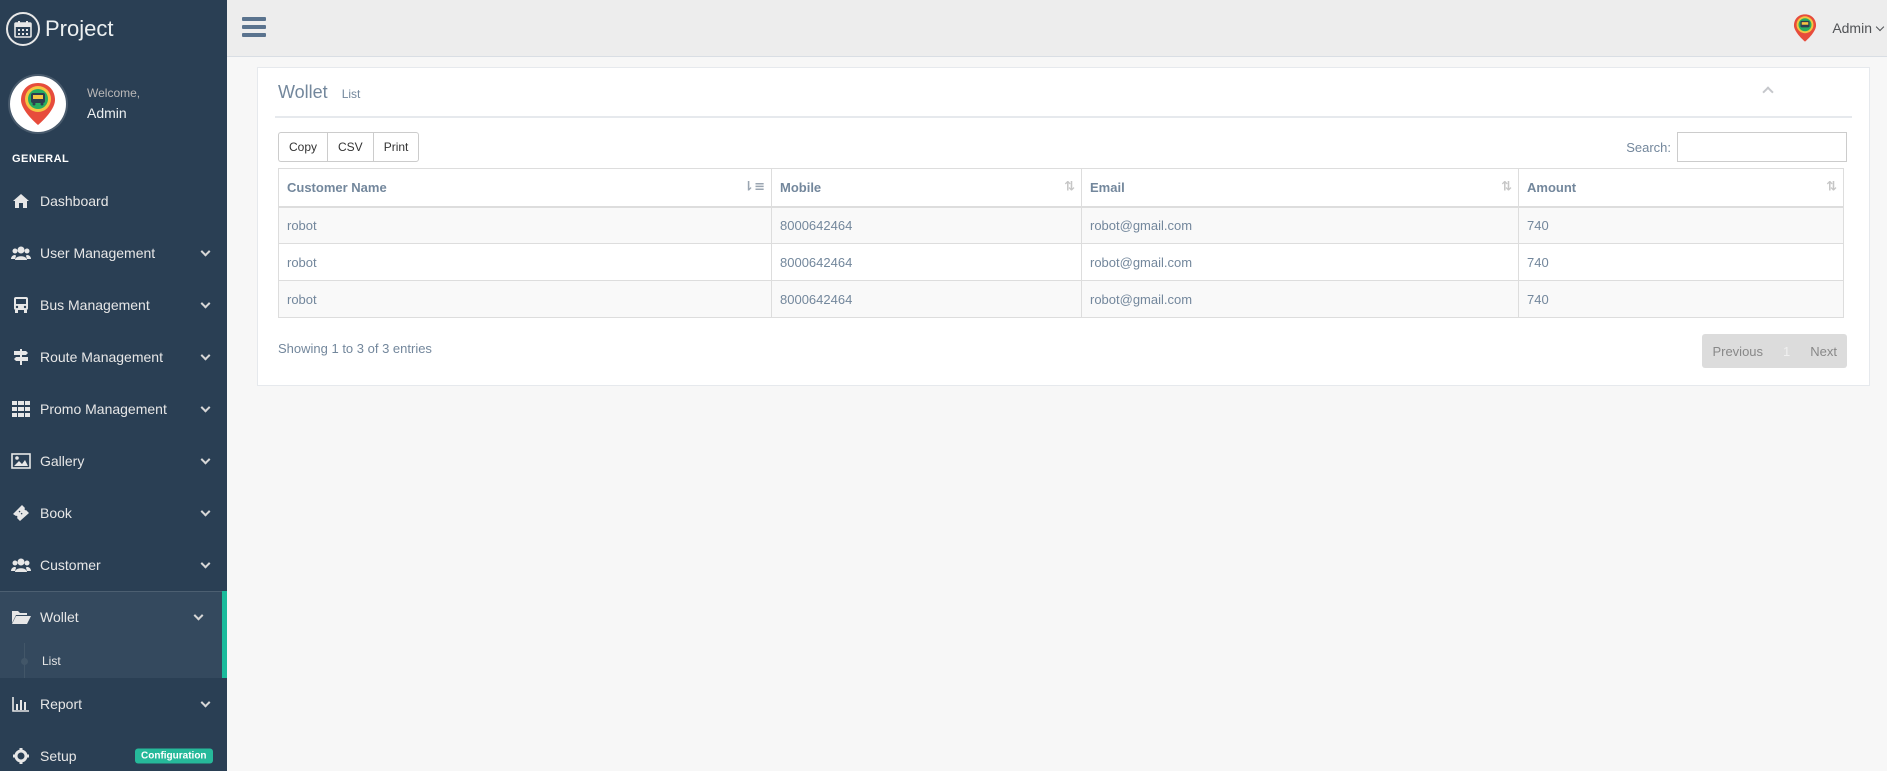 Image resolution: width=1887 pixels, height=771 pixels. What do you see at coordinates (107, 113) in the screenshot?
I see `profile-name: Admin` at bounding box center [107, 113].